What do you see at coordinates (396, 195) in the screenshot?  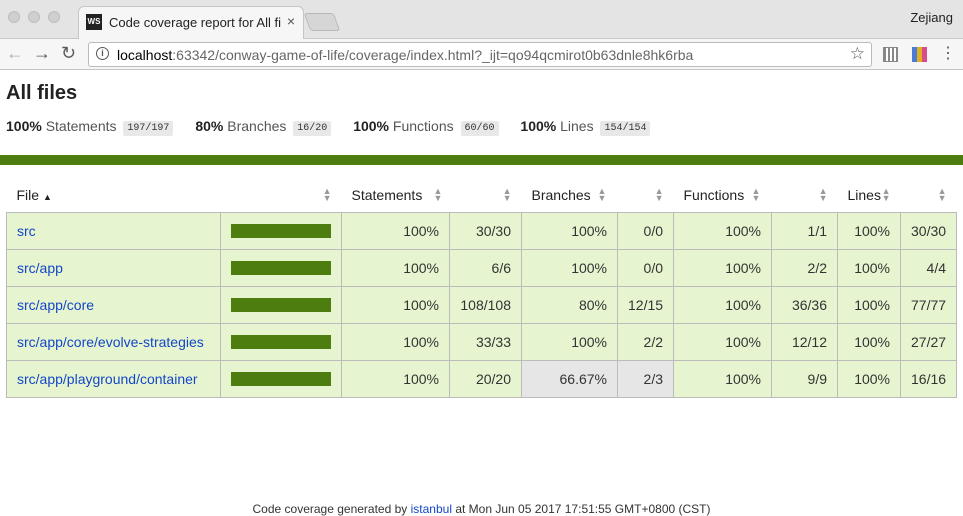 I see `column-header-statements: Statements ▲ ▼` at bounding box center [396, 195].